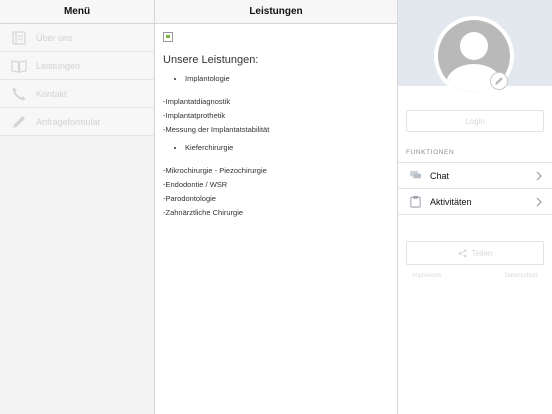 The width and height of the screenshot is (552, 414). Describe the element at coordinates (19, 66) in the screenshot. I see `open-book-icon` at that location.